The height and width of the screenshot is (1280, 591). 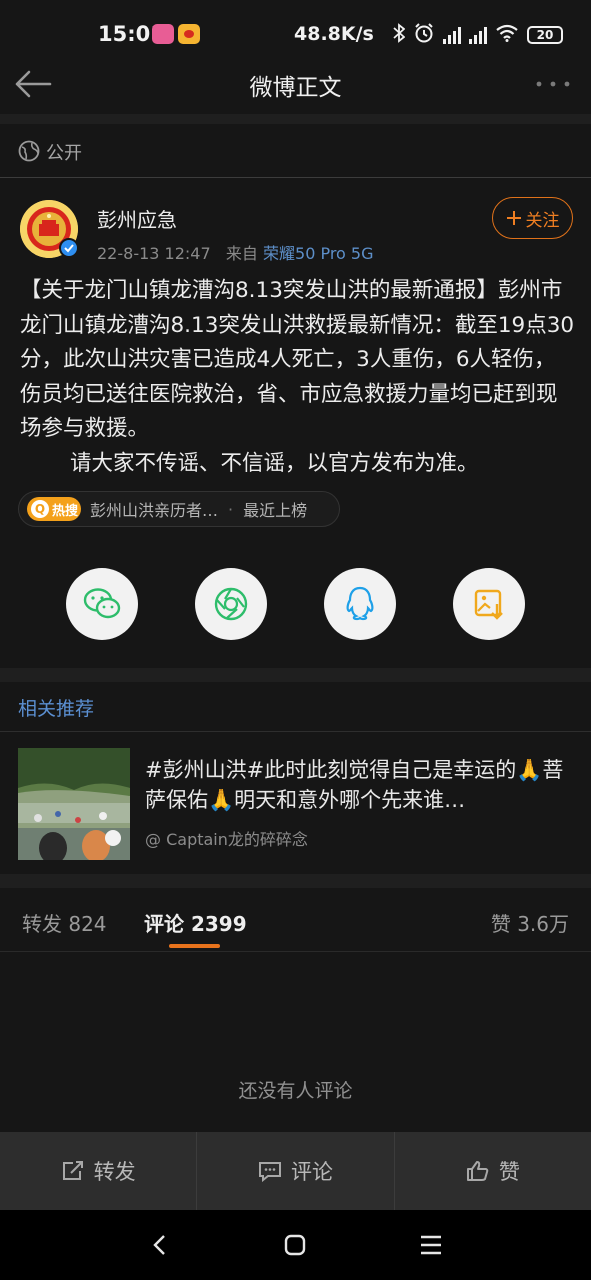 What do you see at coordinates (295, 1091) in the screenshot?
I see `empty-comments: 还没有人评论` at bounding box center [295, 1091].